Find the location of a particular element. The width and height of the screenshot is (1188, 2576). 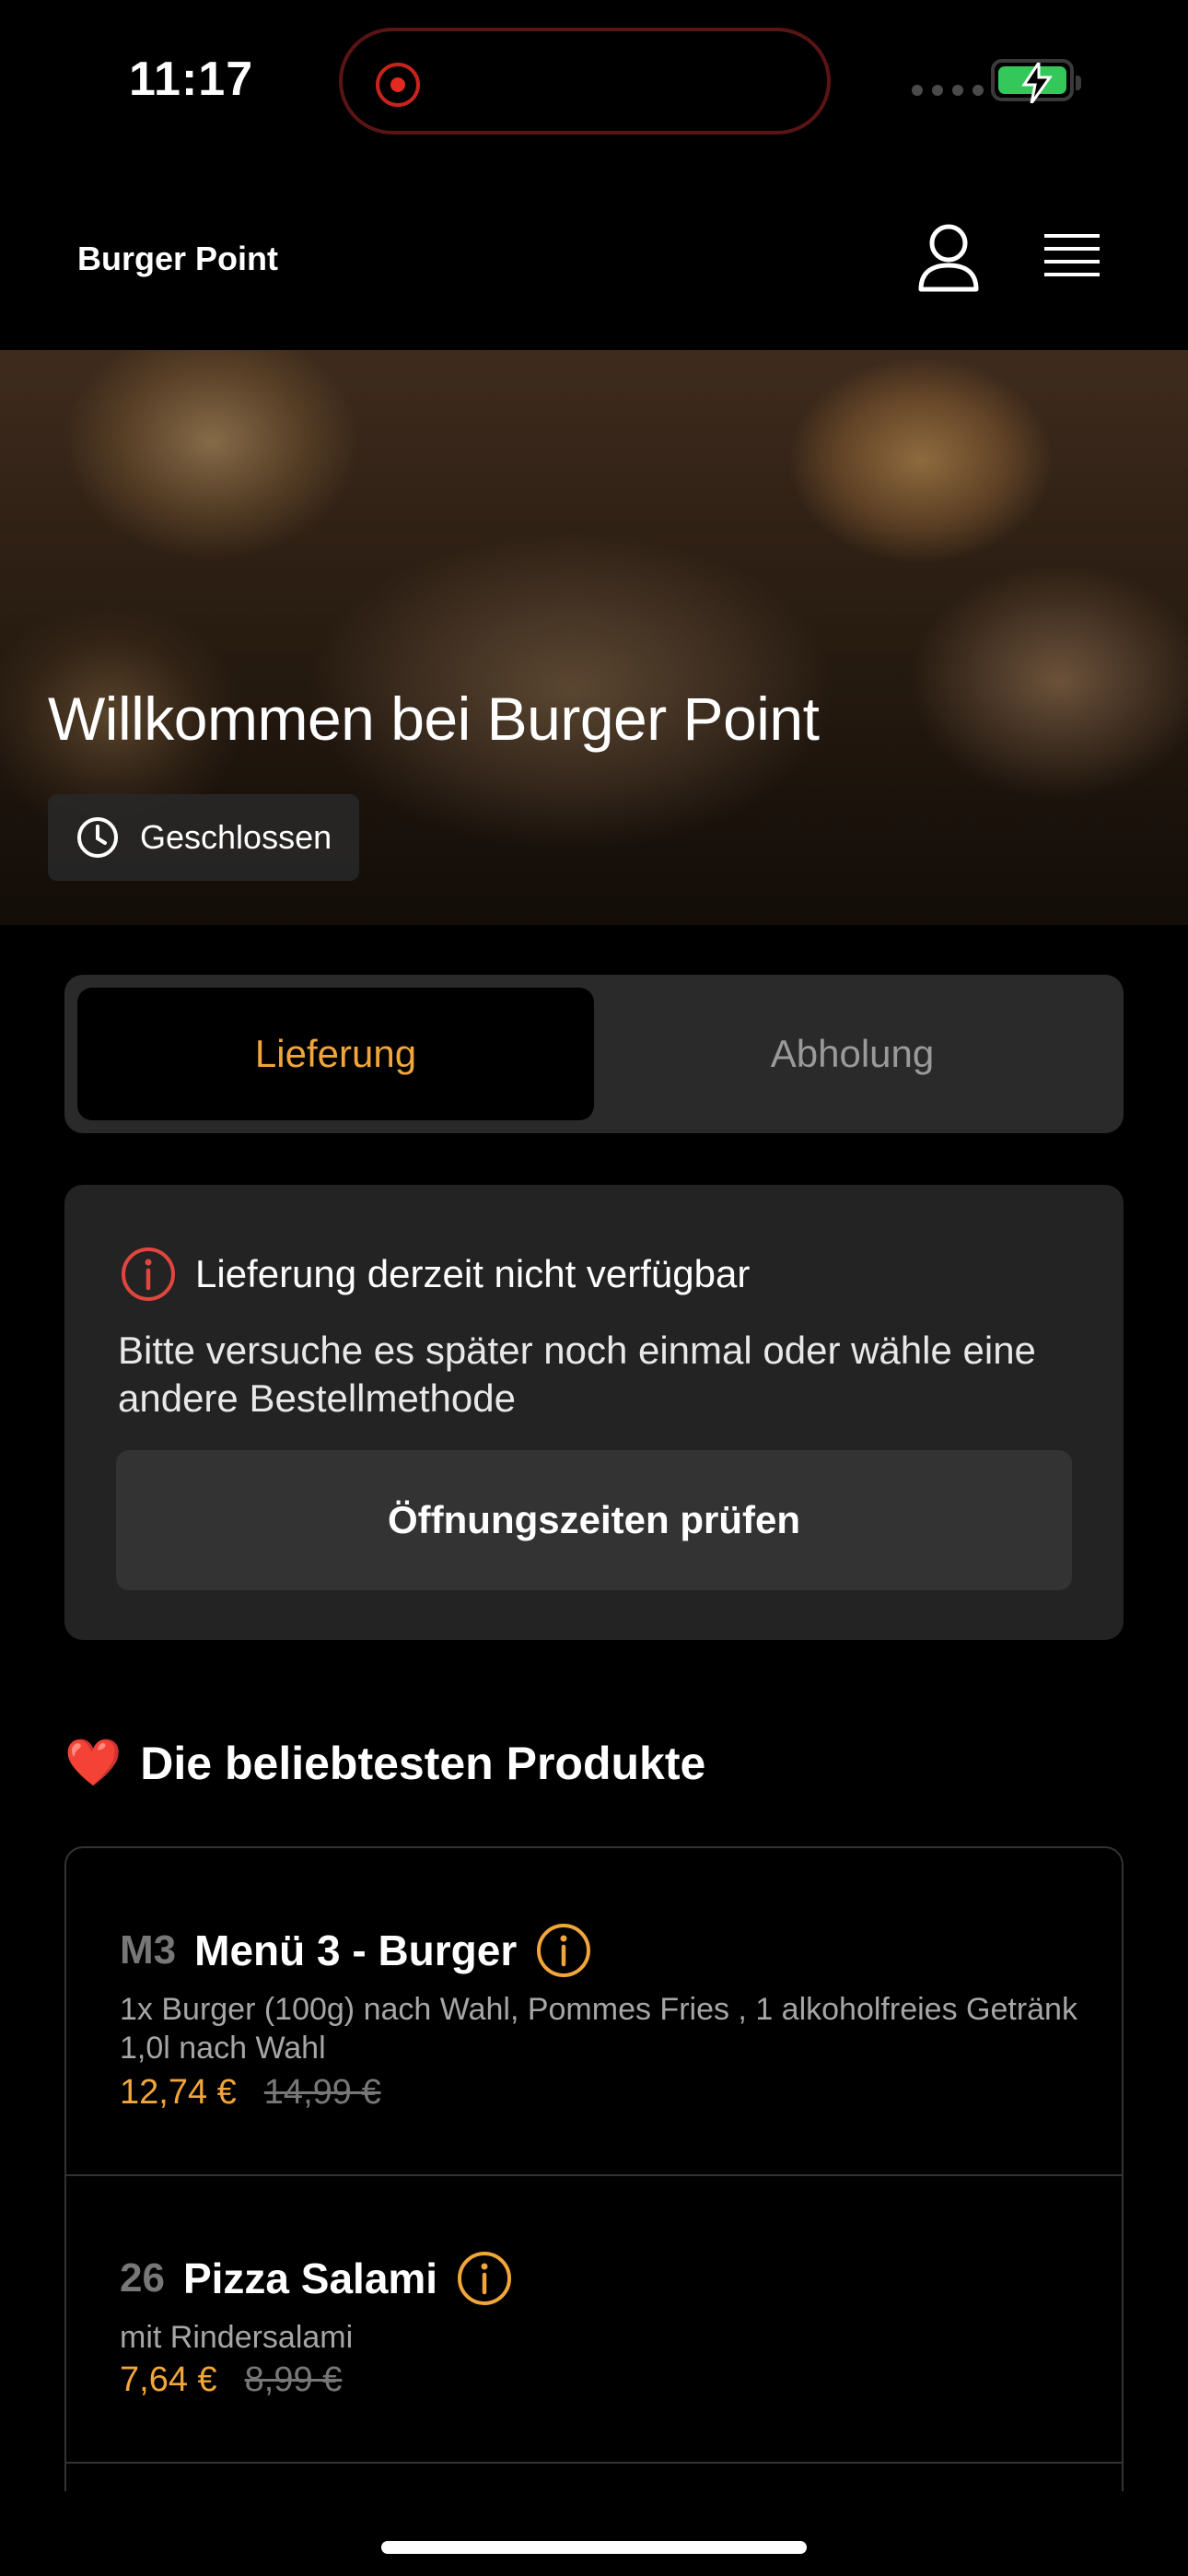

app-header: Burger Point is located at coordinates (594, 258).